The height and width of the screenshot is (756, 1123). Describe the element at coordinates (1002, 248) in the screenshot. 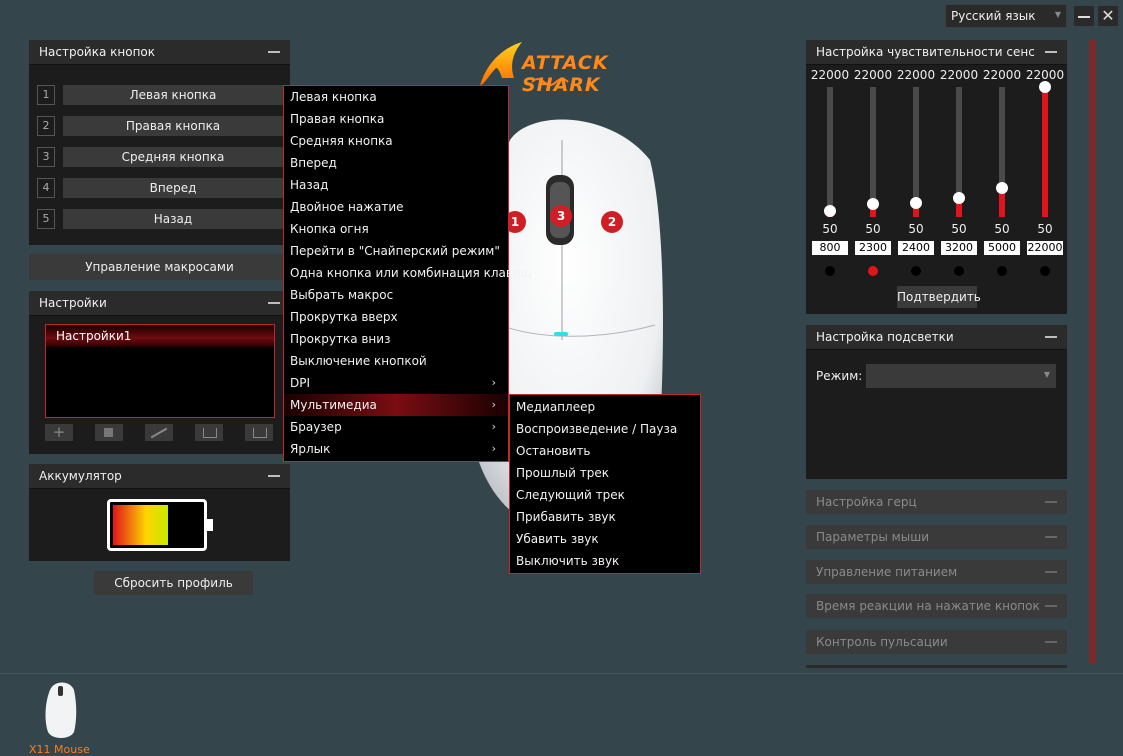

I see `dpi-value-input: 5000` at that location.